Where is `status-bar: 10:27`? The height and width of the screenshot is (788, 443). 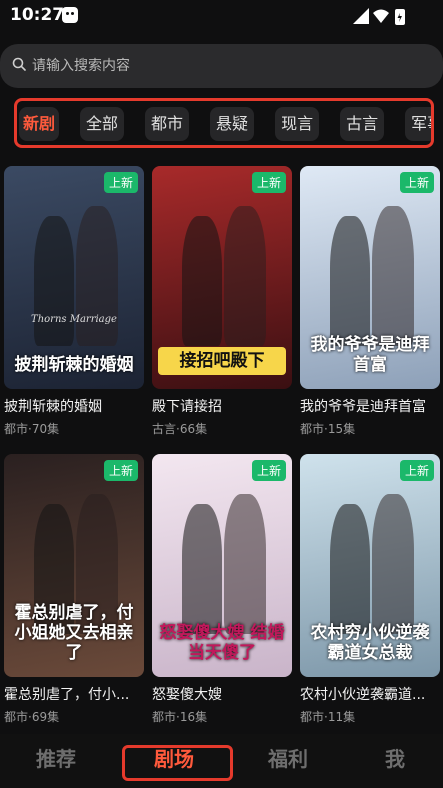
status-bar: 10:27 is located at coordinates (221, 16).